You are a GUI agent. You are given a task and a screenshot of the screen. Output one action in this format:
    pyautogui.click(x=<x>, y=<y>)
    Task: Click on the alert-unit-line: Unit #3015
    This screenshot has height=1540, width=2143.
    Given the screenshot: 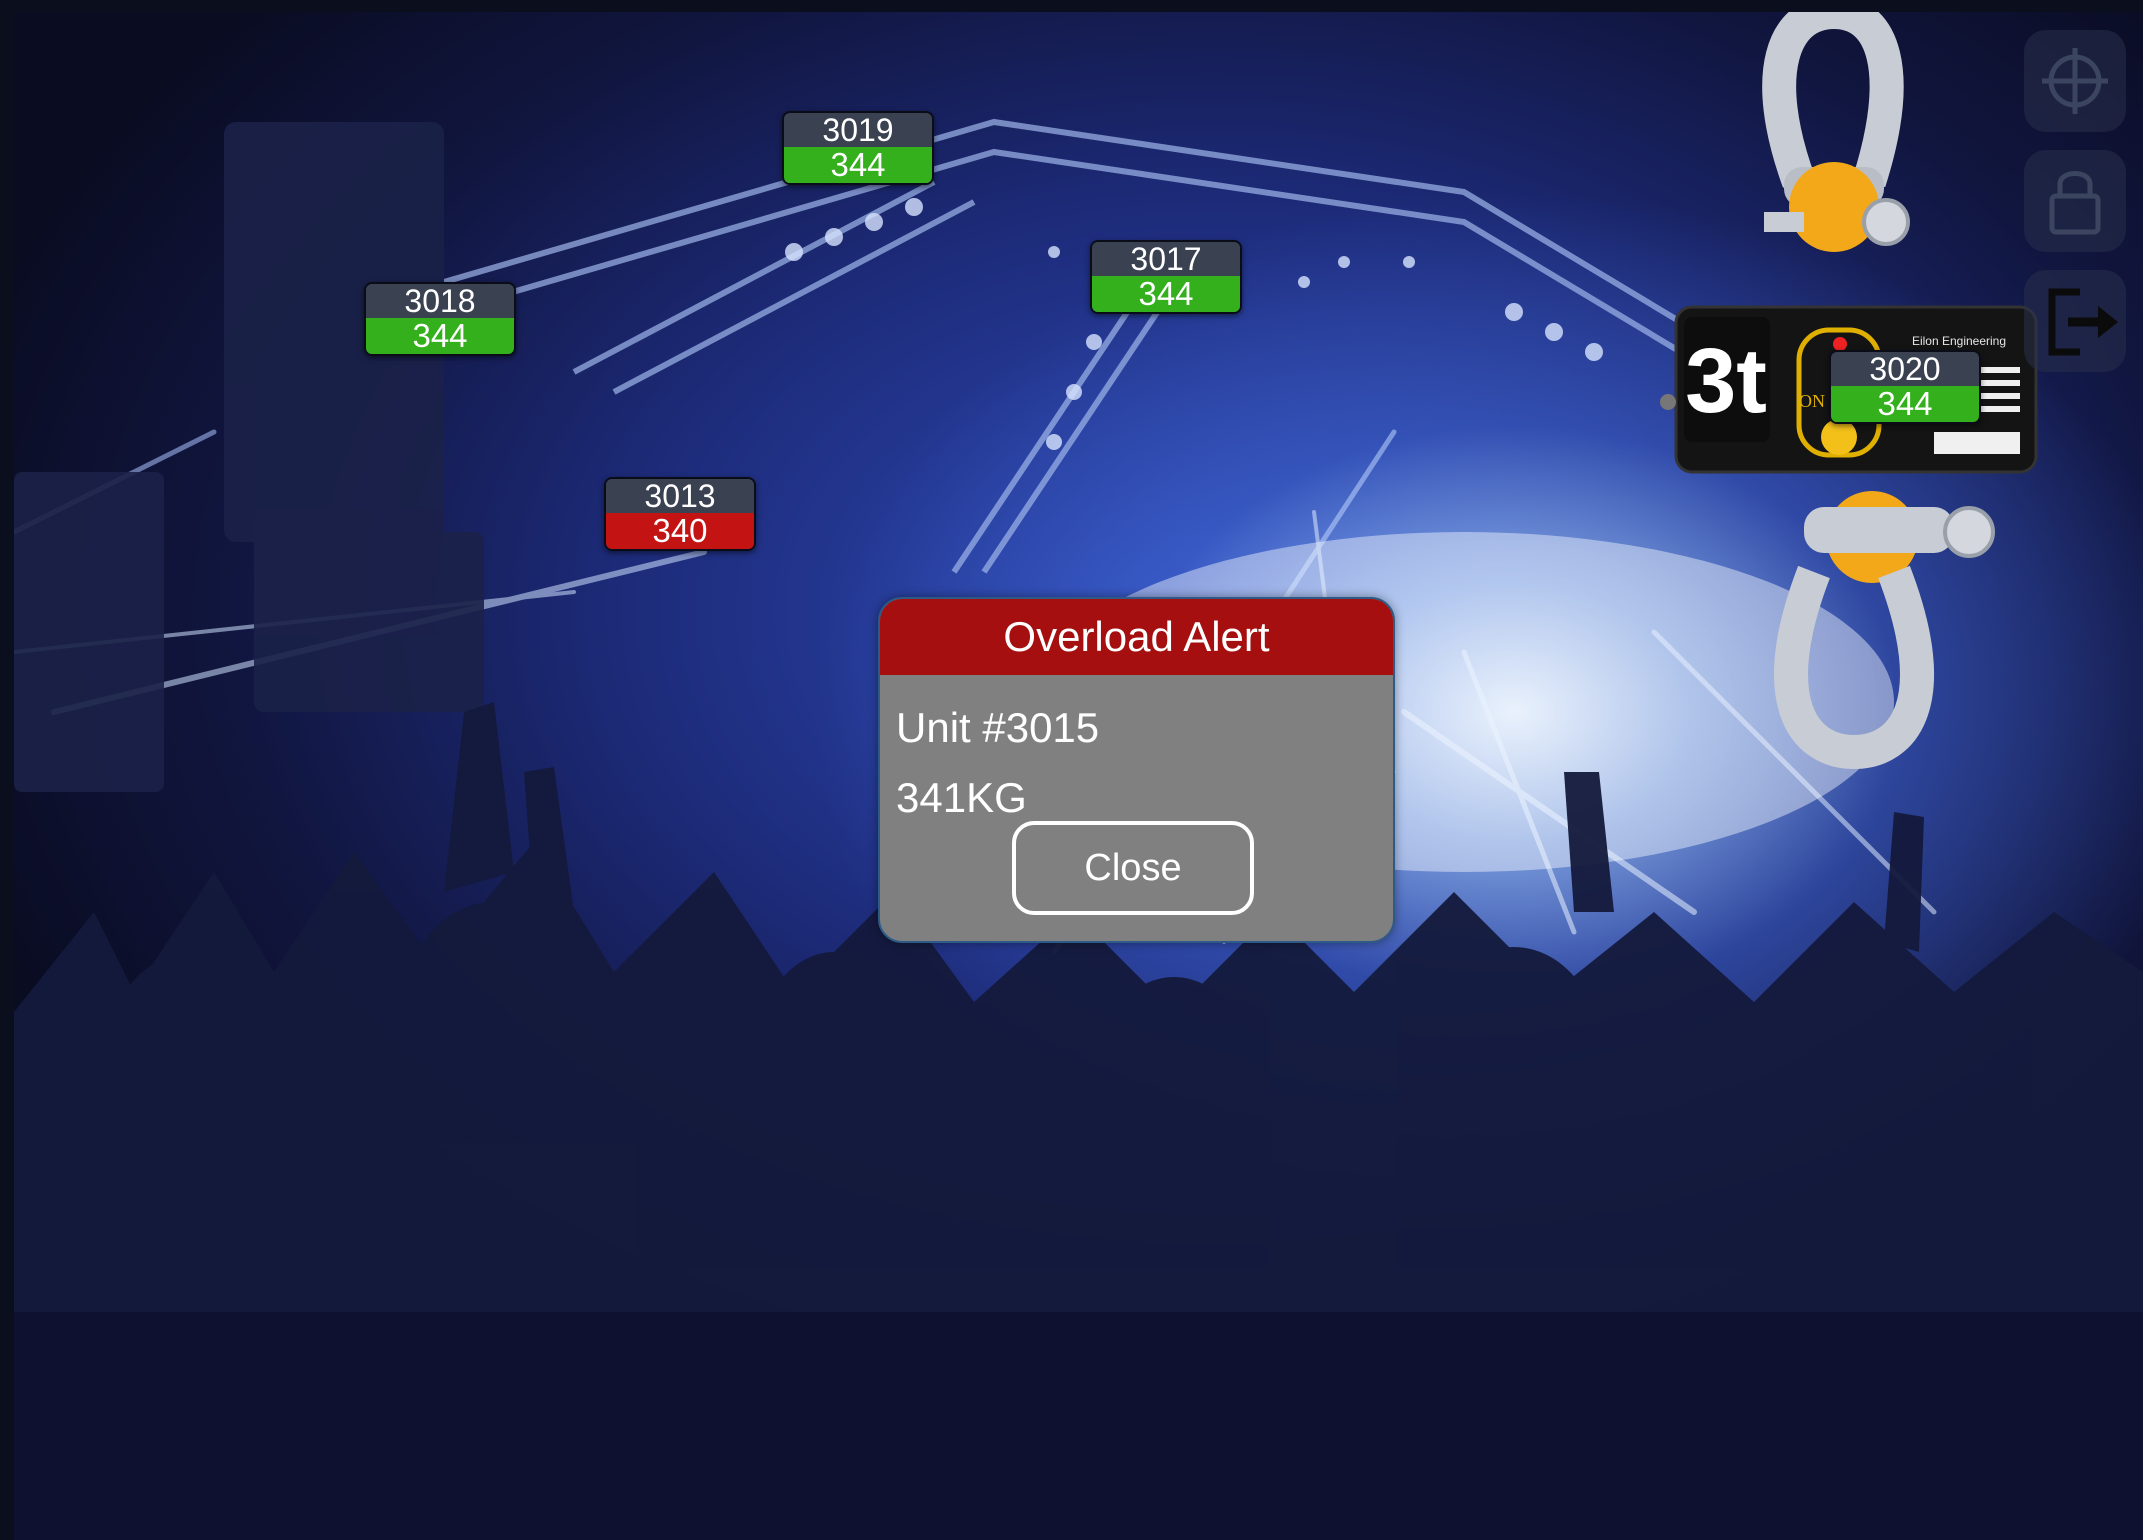 What is the action you would take?
    pyautogui.click(x=998, y=727)
    